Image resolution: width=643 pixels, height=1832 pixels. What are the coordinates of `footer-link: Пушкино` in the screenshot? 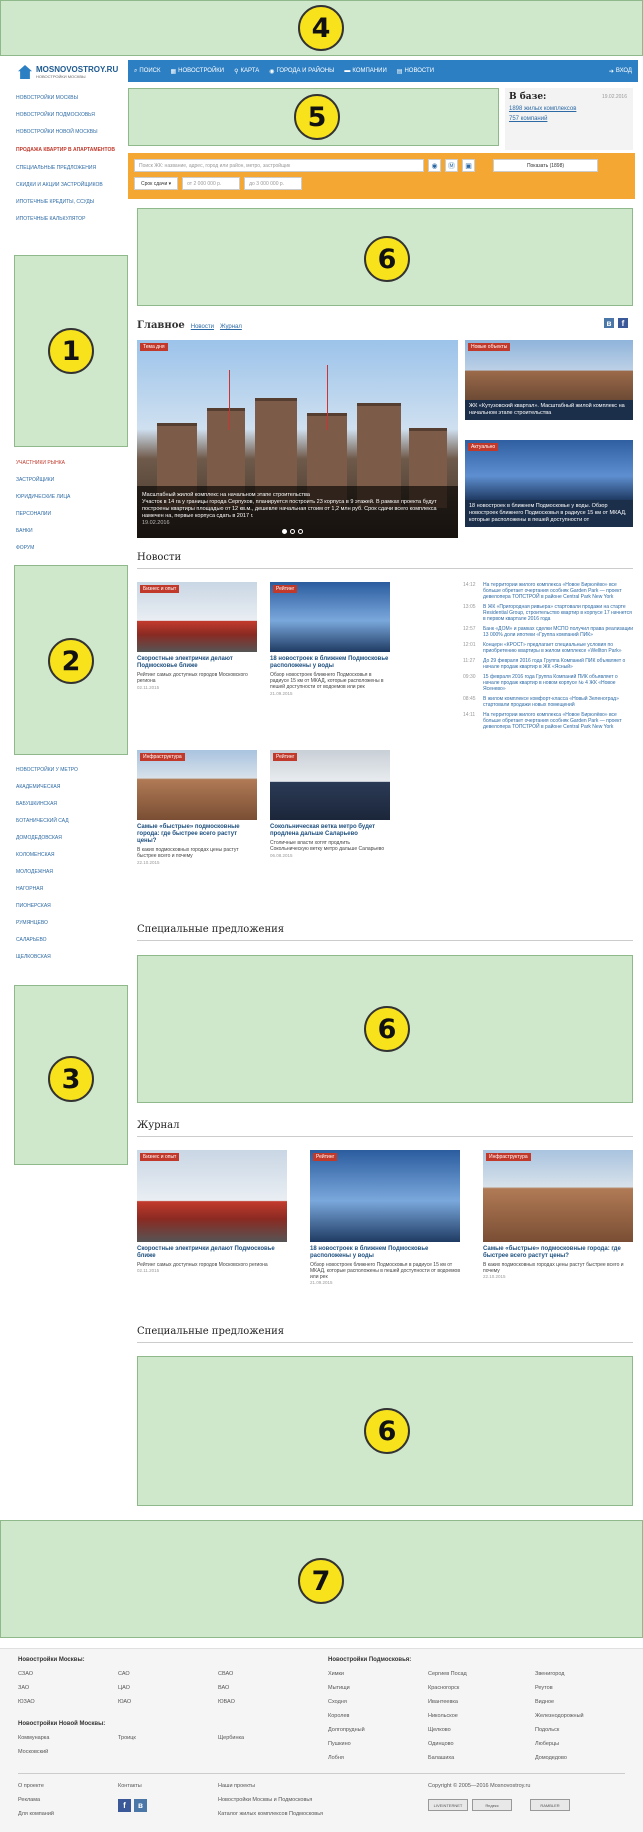 It's located at (339, 1744).